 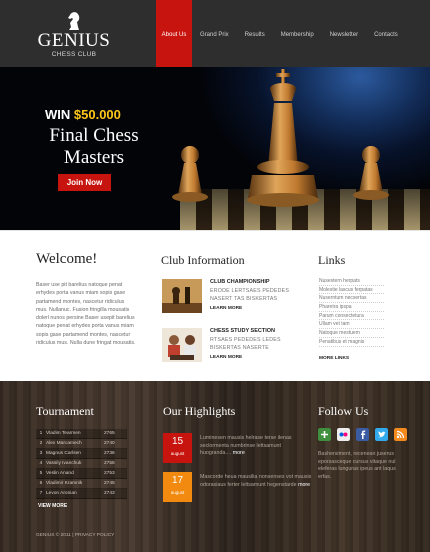 What do you see at coordinates (174, 33) in the screenshot?
I see `nav-about-us: About Us` at bounding box center [174, 33].